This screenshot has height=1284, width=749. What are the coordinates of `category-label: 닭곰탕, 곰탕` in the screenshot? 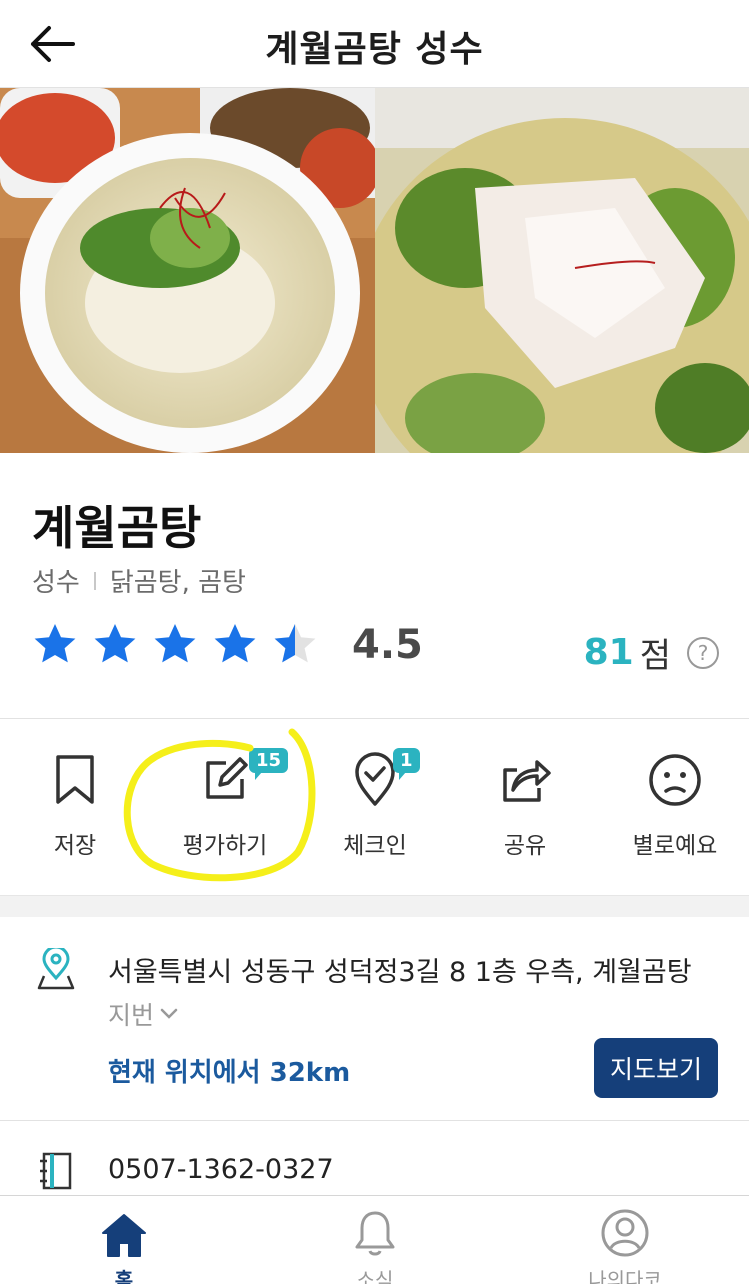 It's located at (177, 583).